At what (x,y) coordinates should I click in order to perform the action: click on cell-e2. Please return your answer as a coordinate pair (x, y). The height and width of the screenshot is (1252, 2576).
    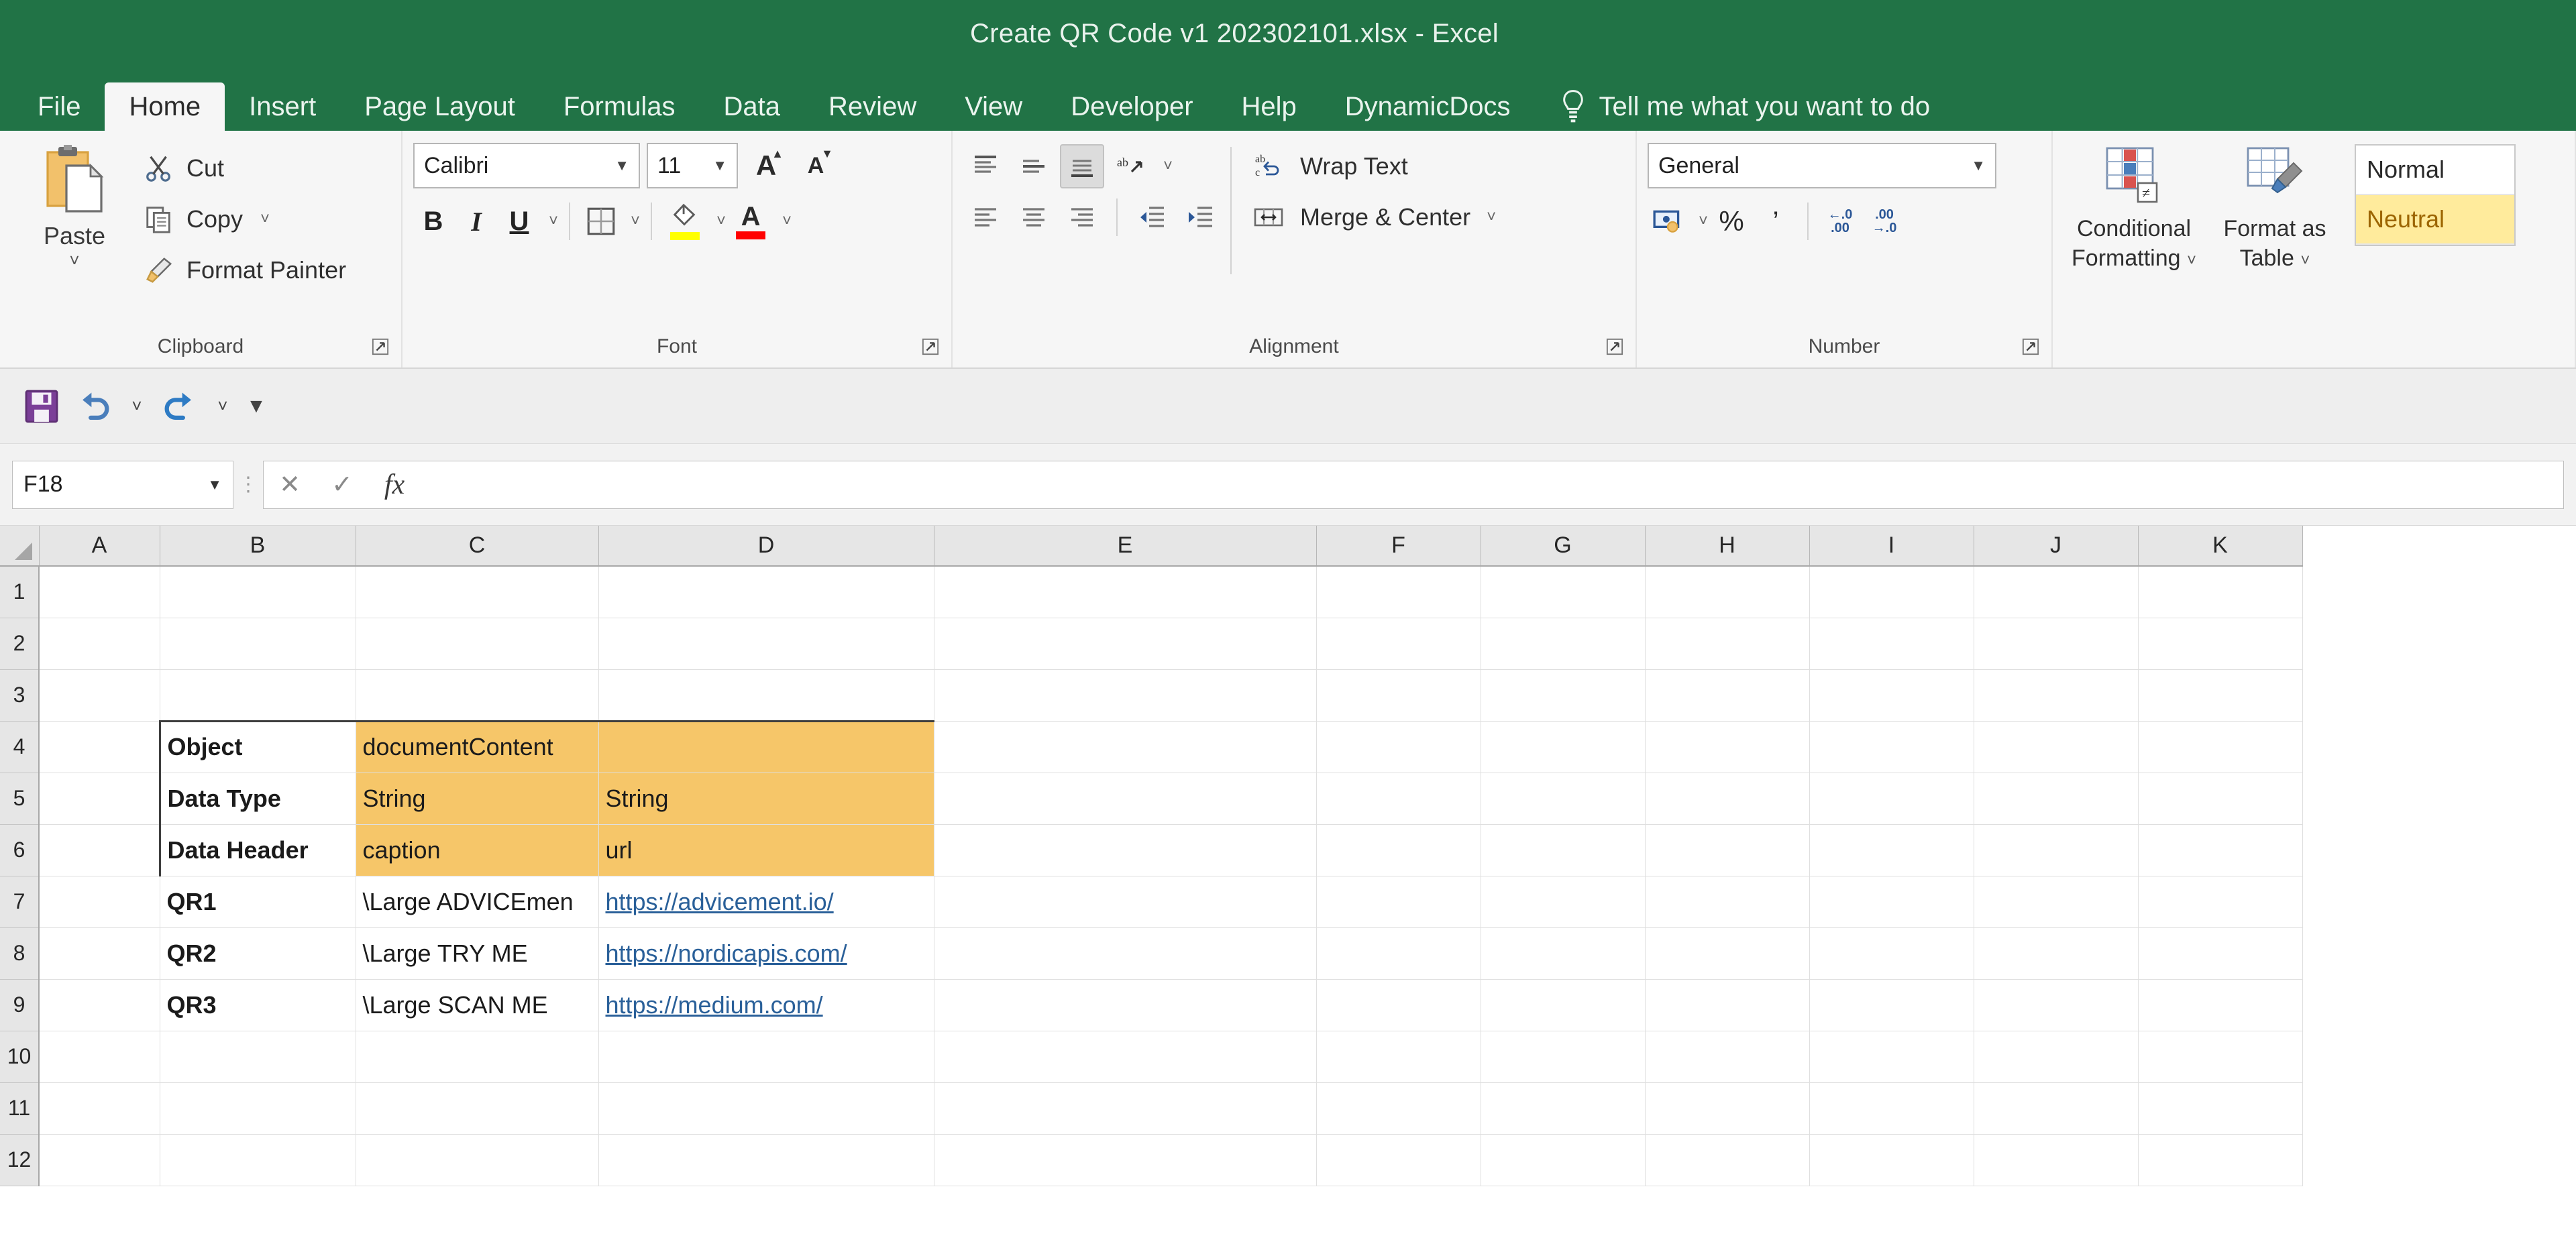
    Looking at the image, I should click on (1125, 644).